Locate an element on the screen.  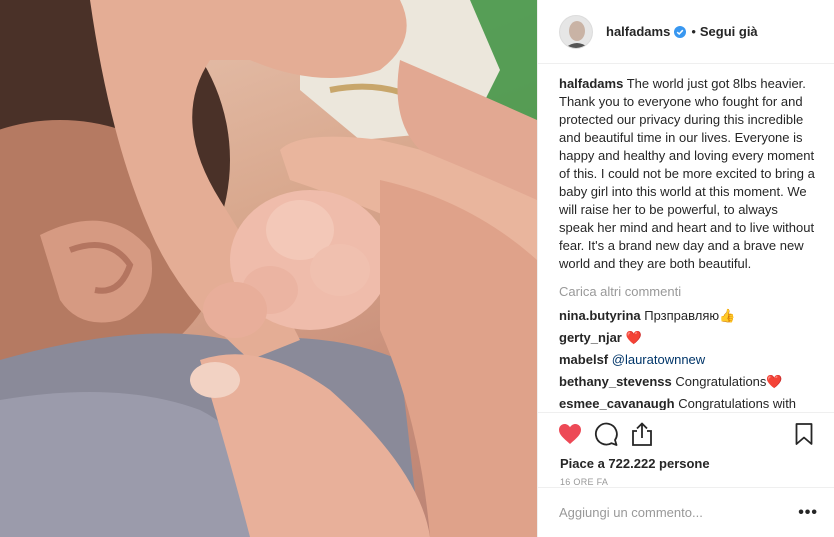
verified-badge-icon is located at coordinates (680, 31).